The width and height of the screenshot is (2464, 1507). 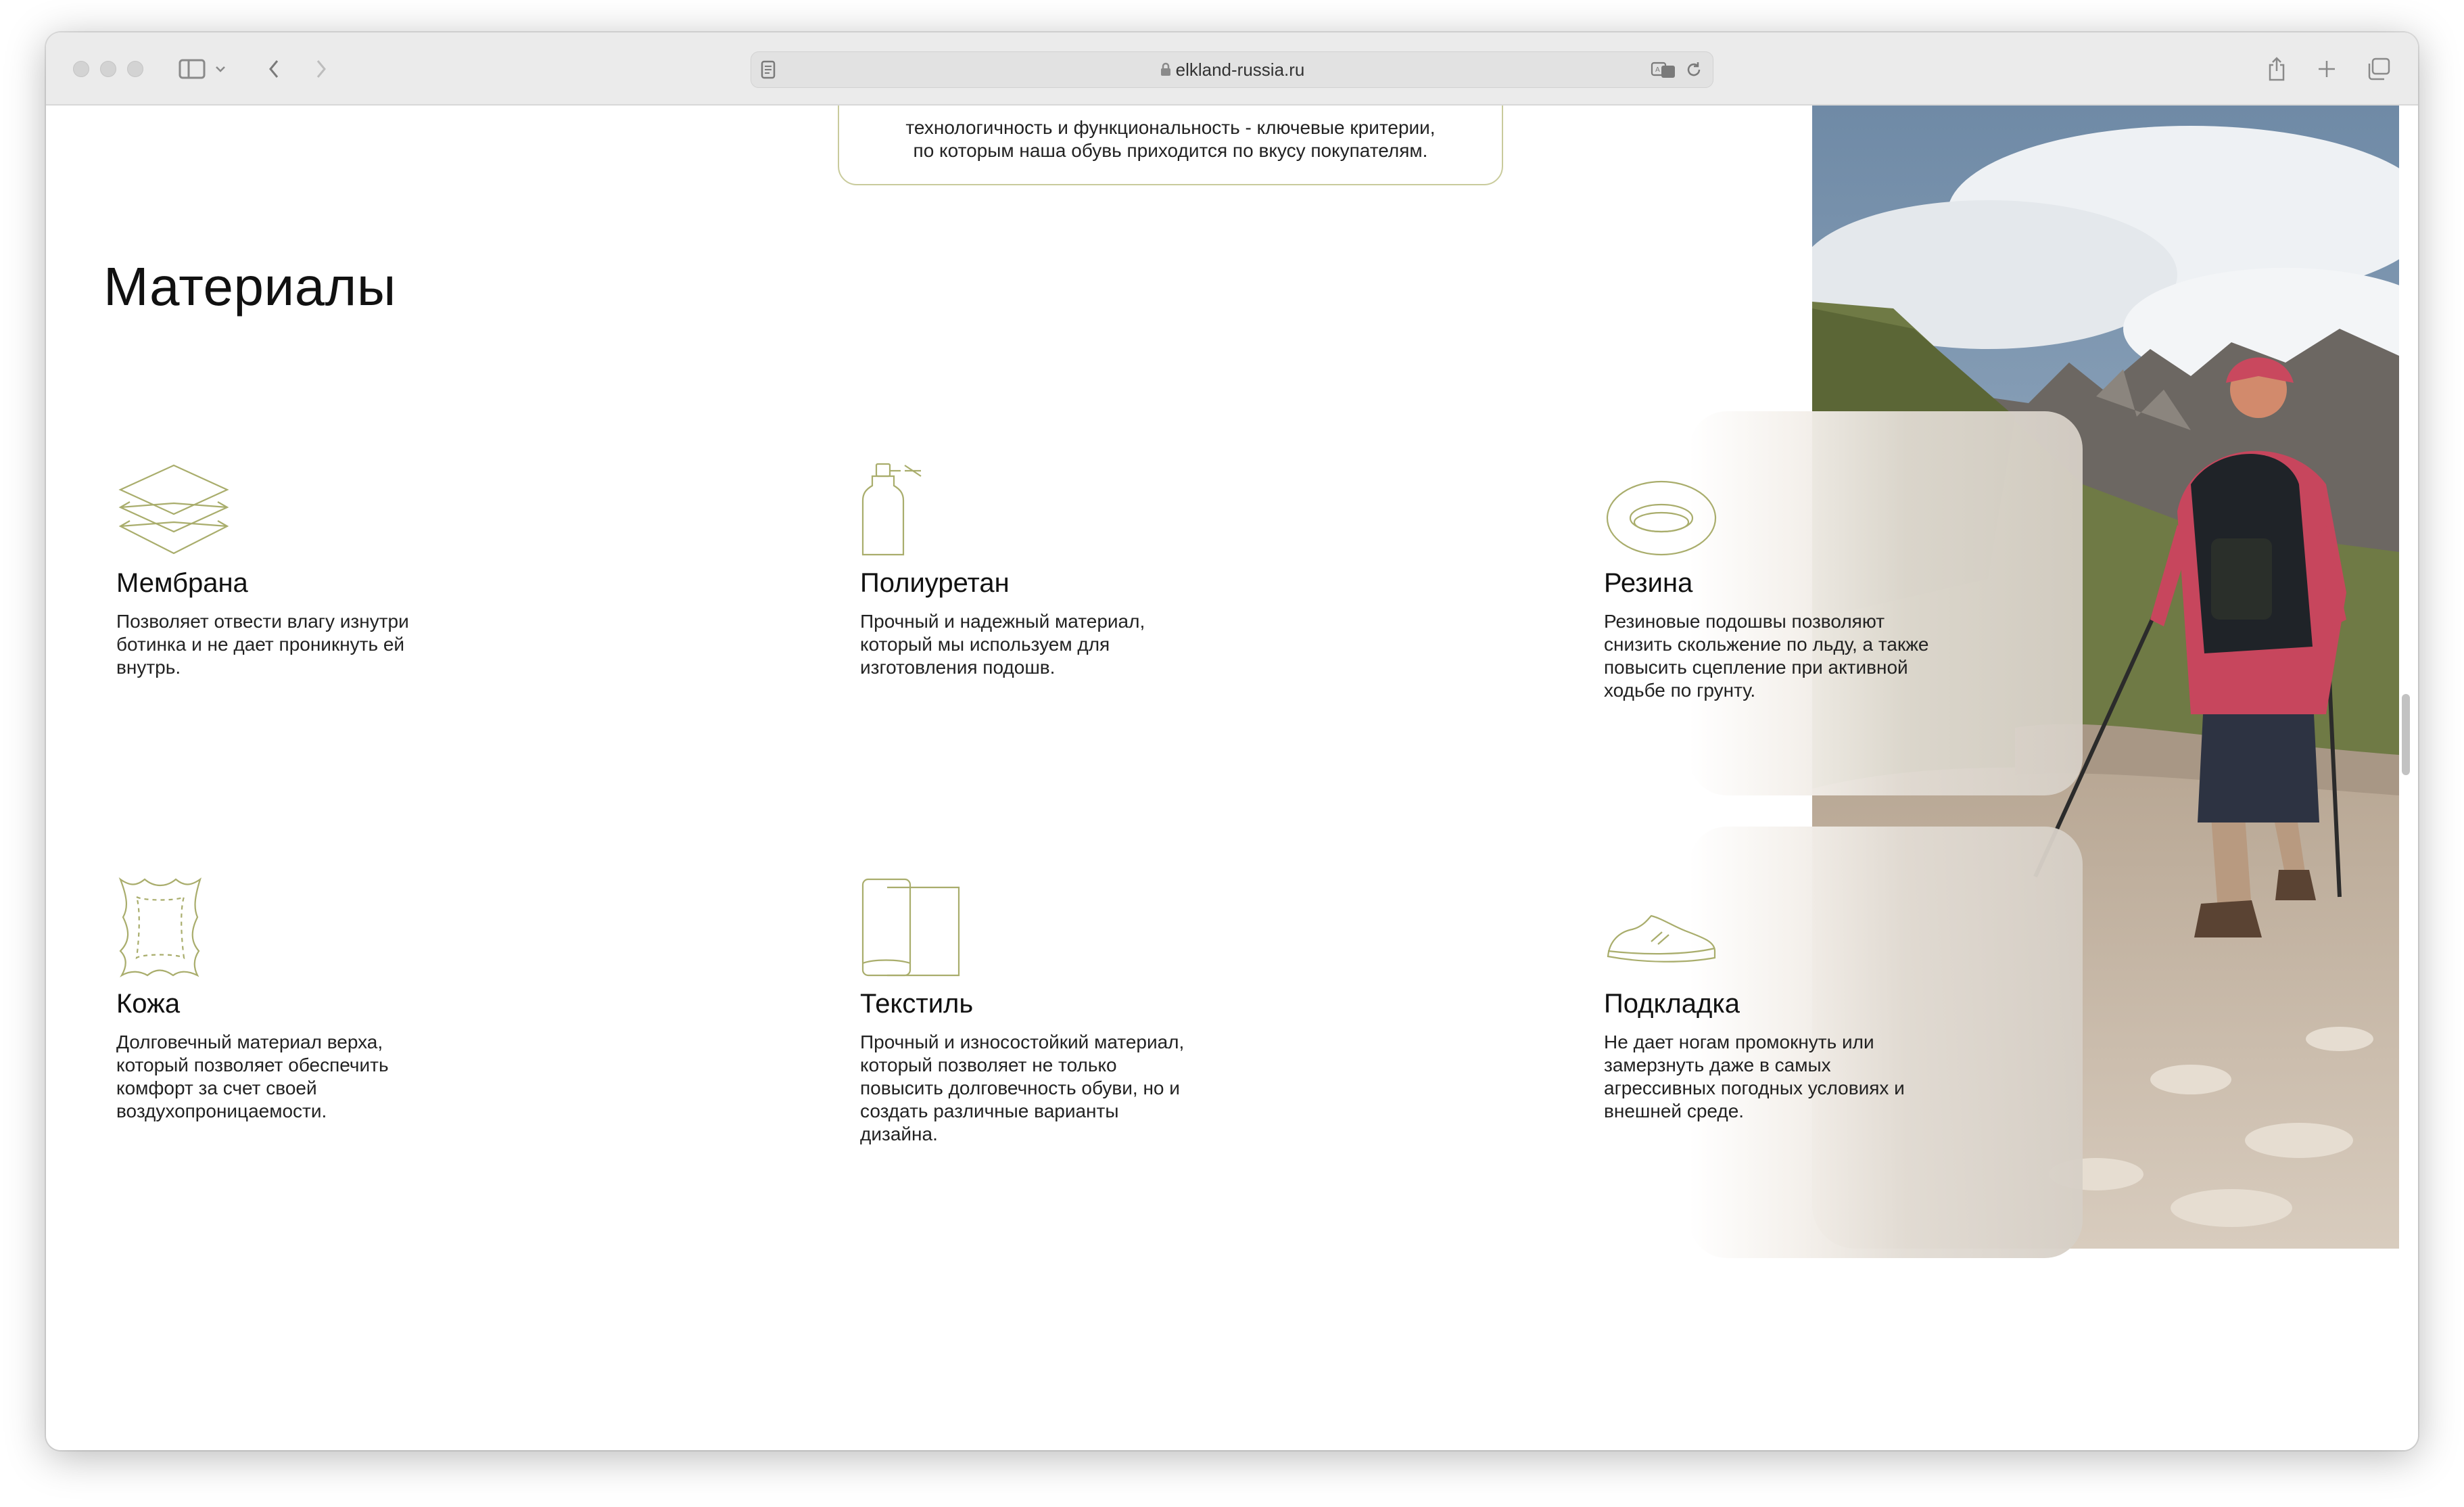 What do you see at coordinates (1649, 583) in the screenshot?
I see `material-title: Резина` at bounding box center [1649, 583].